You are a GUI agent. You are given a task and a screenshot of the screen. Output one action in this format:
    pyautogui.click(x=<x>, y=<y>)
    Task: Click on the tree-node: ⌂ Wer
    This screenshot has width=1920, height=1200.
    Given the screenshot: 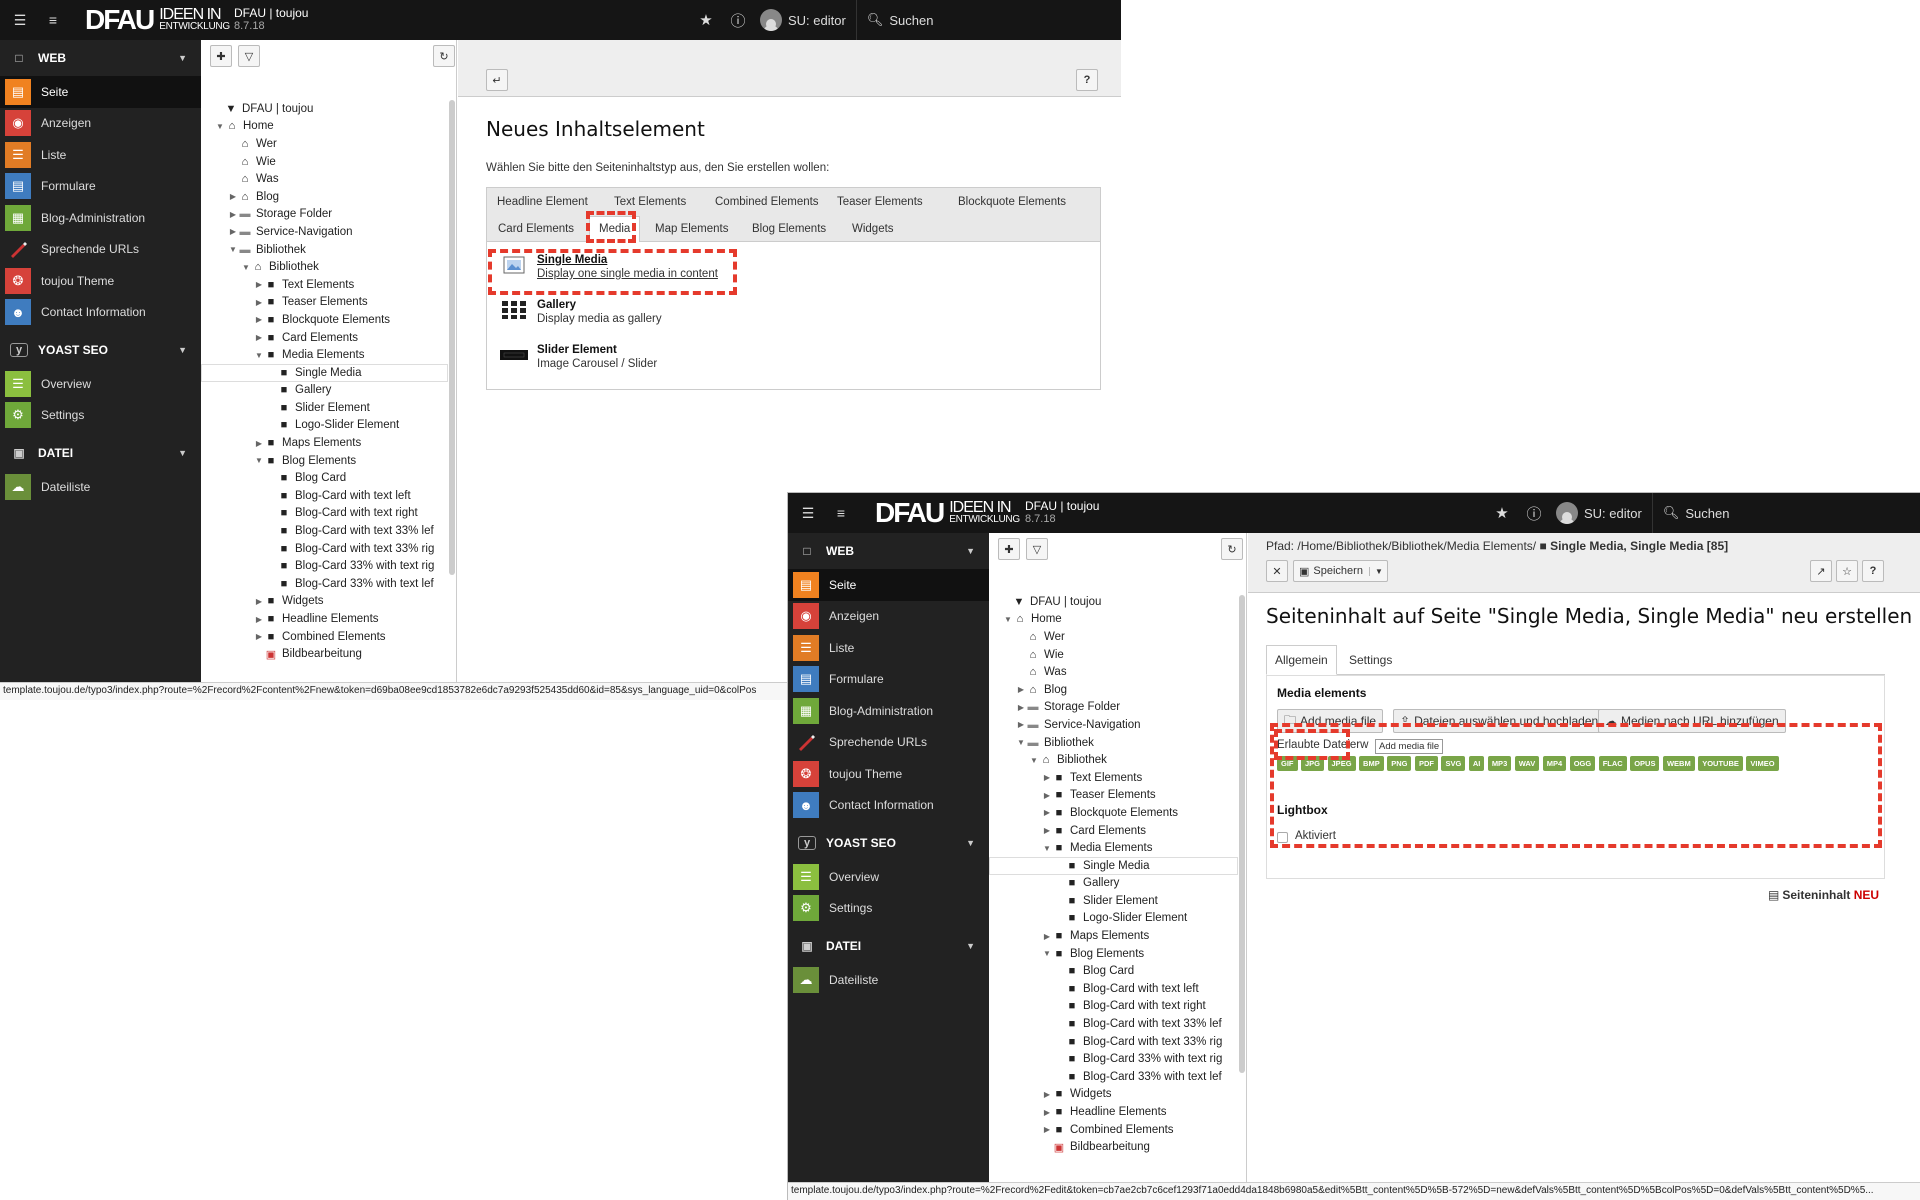 What is the action you would take?
    pyautogui.click(x=324, y=144)
    